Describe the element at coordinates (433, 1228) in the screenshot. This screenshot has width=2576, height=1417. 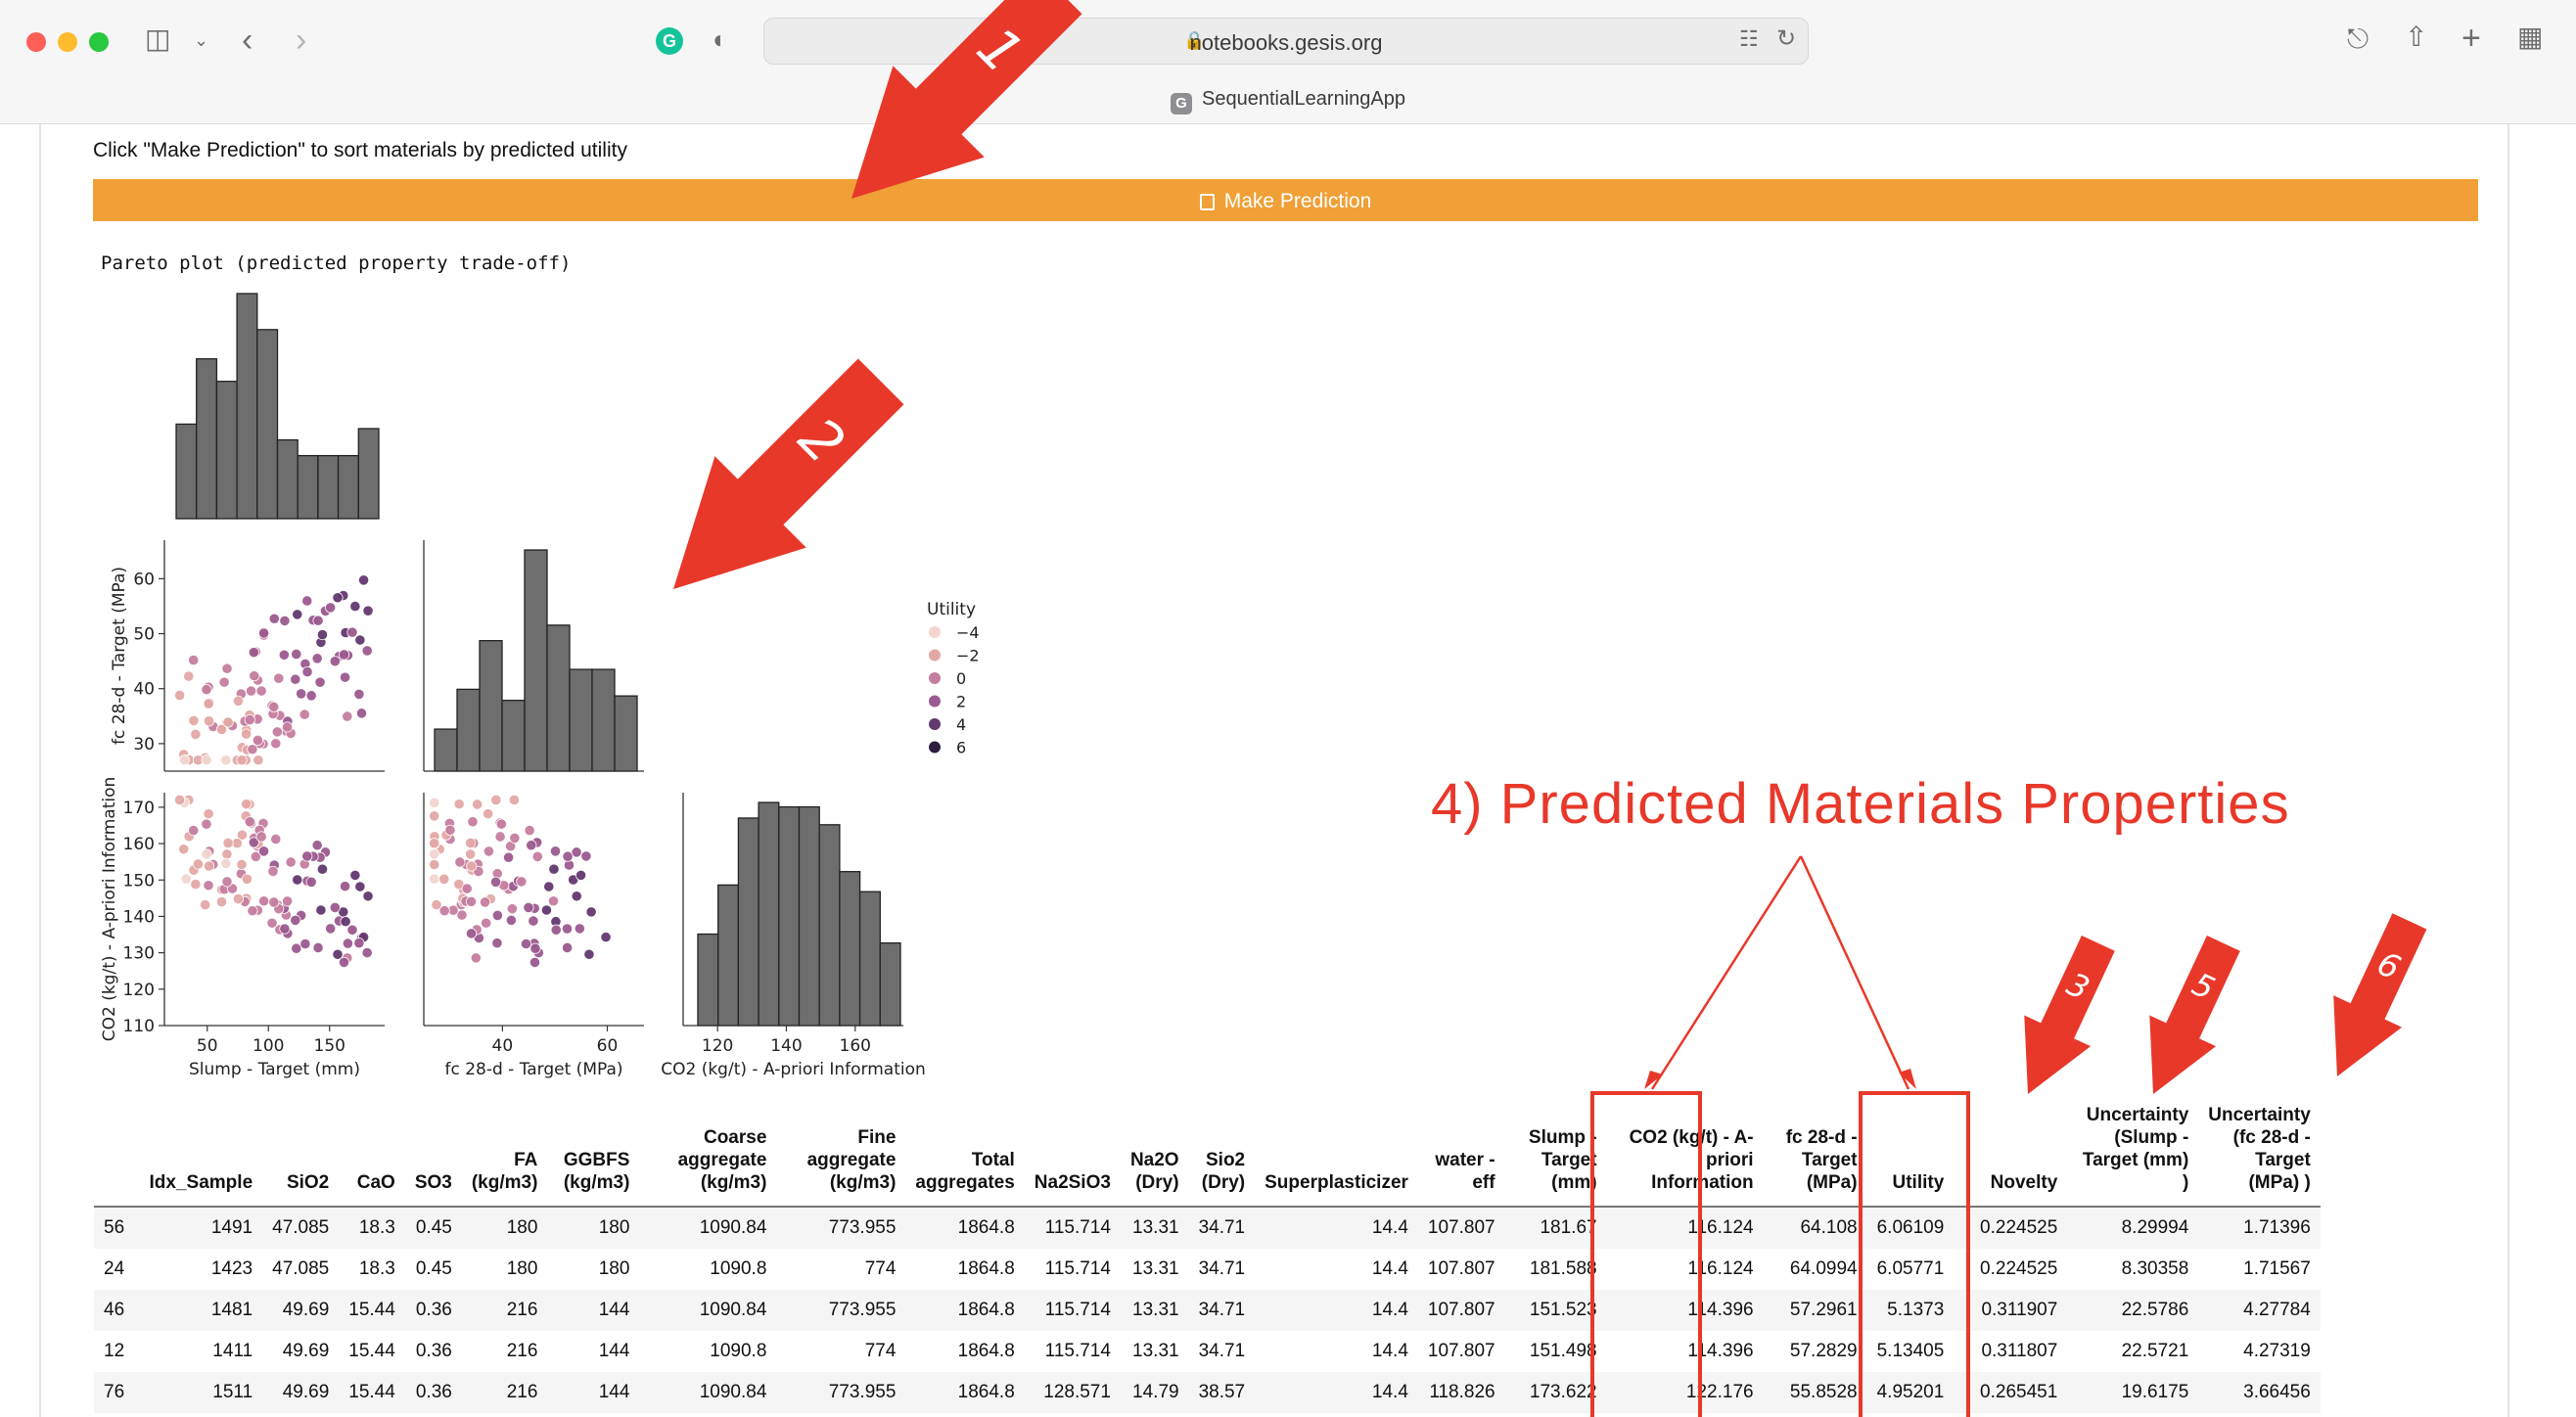
I see `table-cell: 0.45` at that location.